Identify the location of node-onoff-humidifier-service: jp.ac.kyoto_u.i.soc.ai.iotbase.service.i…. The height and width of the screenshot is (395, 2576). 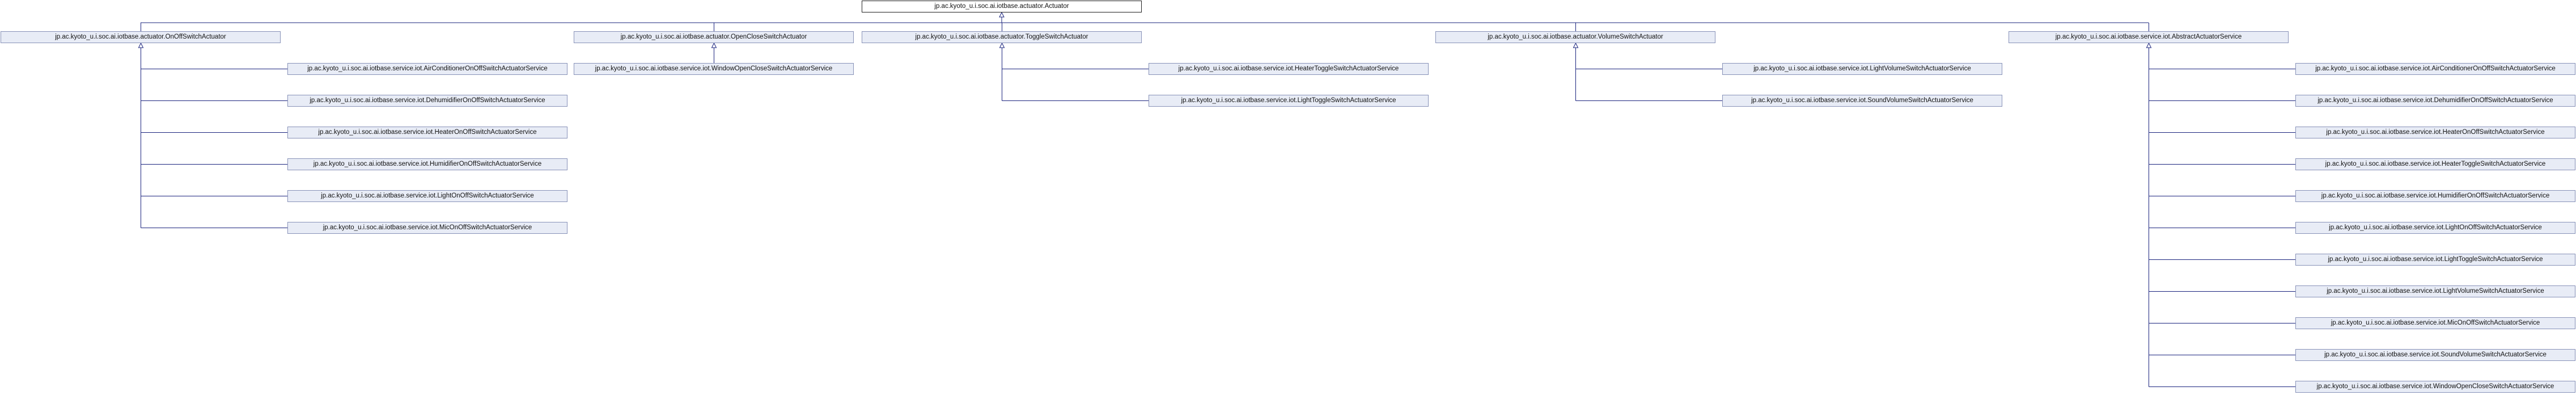
(427, 164).